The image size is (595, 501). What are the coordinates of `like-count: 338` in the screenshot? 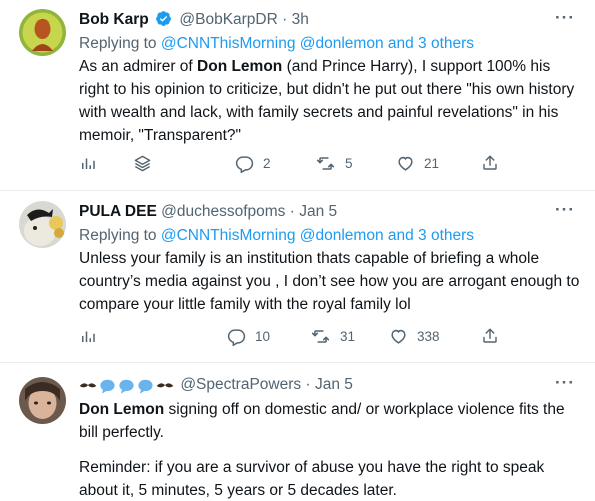 It's located at (428, 336).